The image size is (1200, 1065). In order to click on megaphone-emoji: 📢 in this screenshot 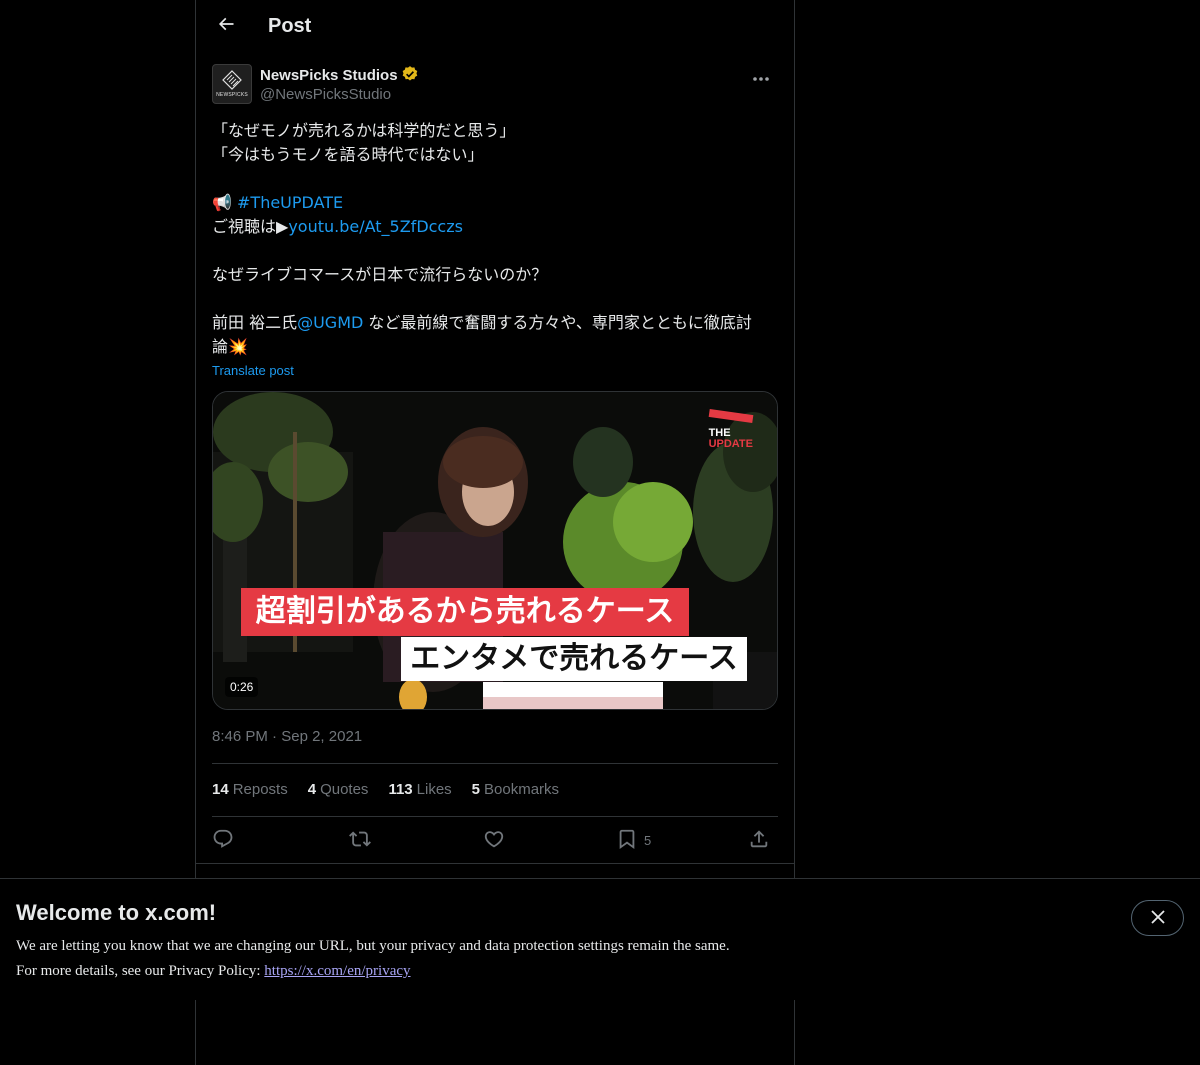, I will do `click(222, 202)`.